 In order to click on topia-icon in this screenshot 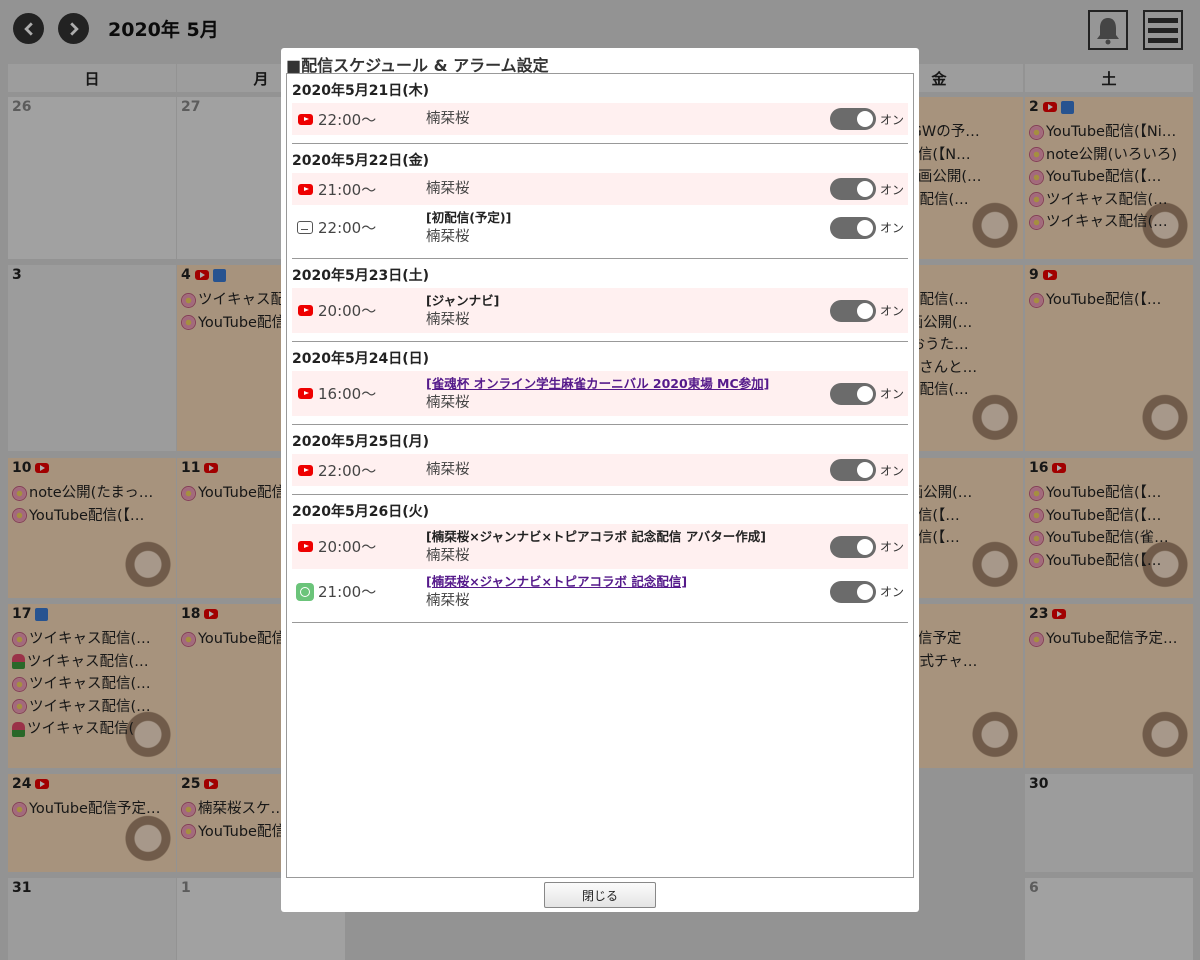, I will do `click(305, 591)`.